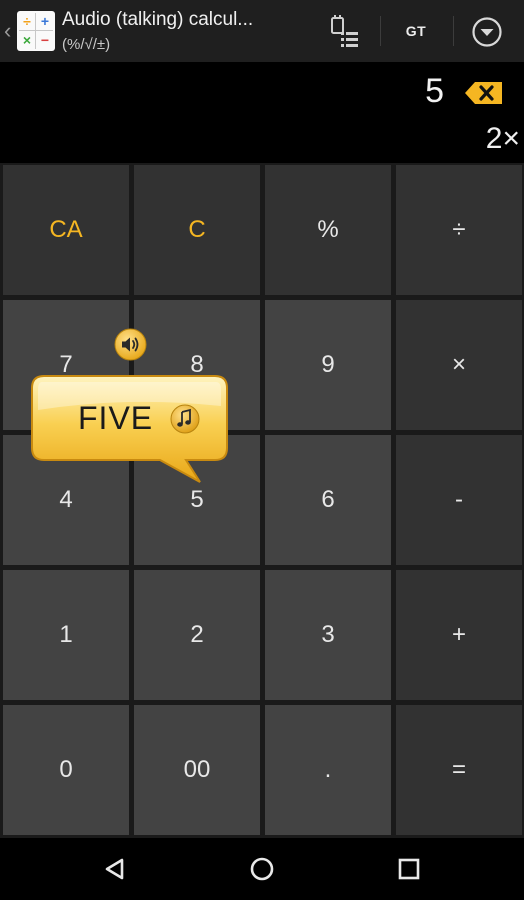 The width and height of the screenshot is (524, 900). Describe the element at coordinates (416, 31) in the screenshot. I see `grand-total-button: GT` at that location.